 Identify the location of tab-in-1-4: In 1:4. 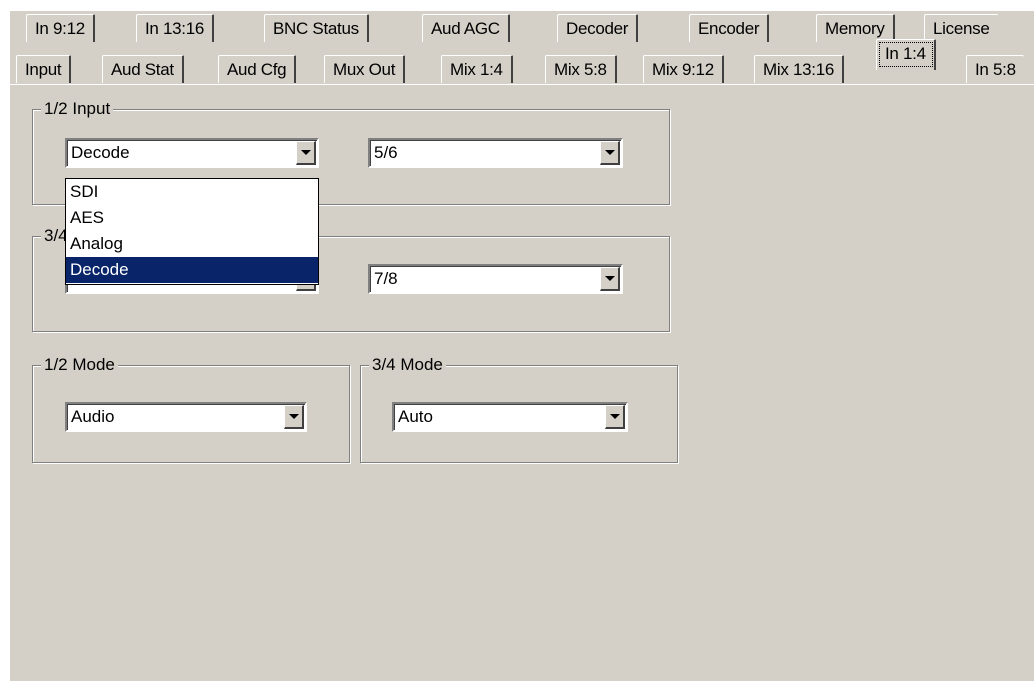
(906, 54).